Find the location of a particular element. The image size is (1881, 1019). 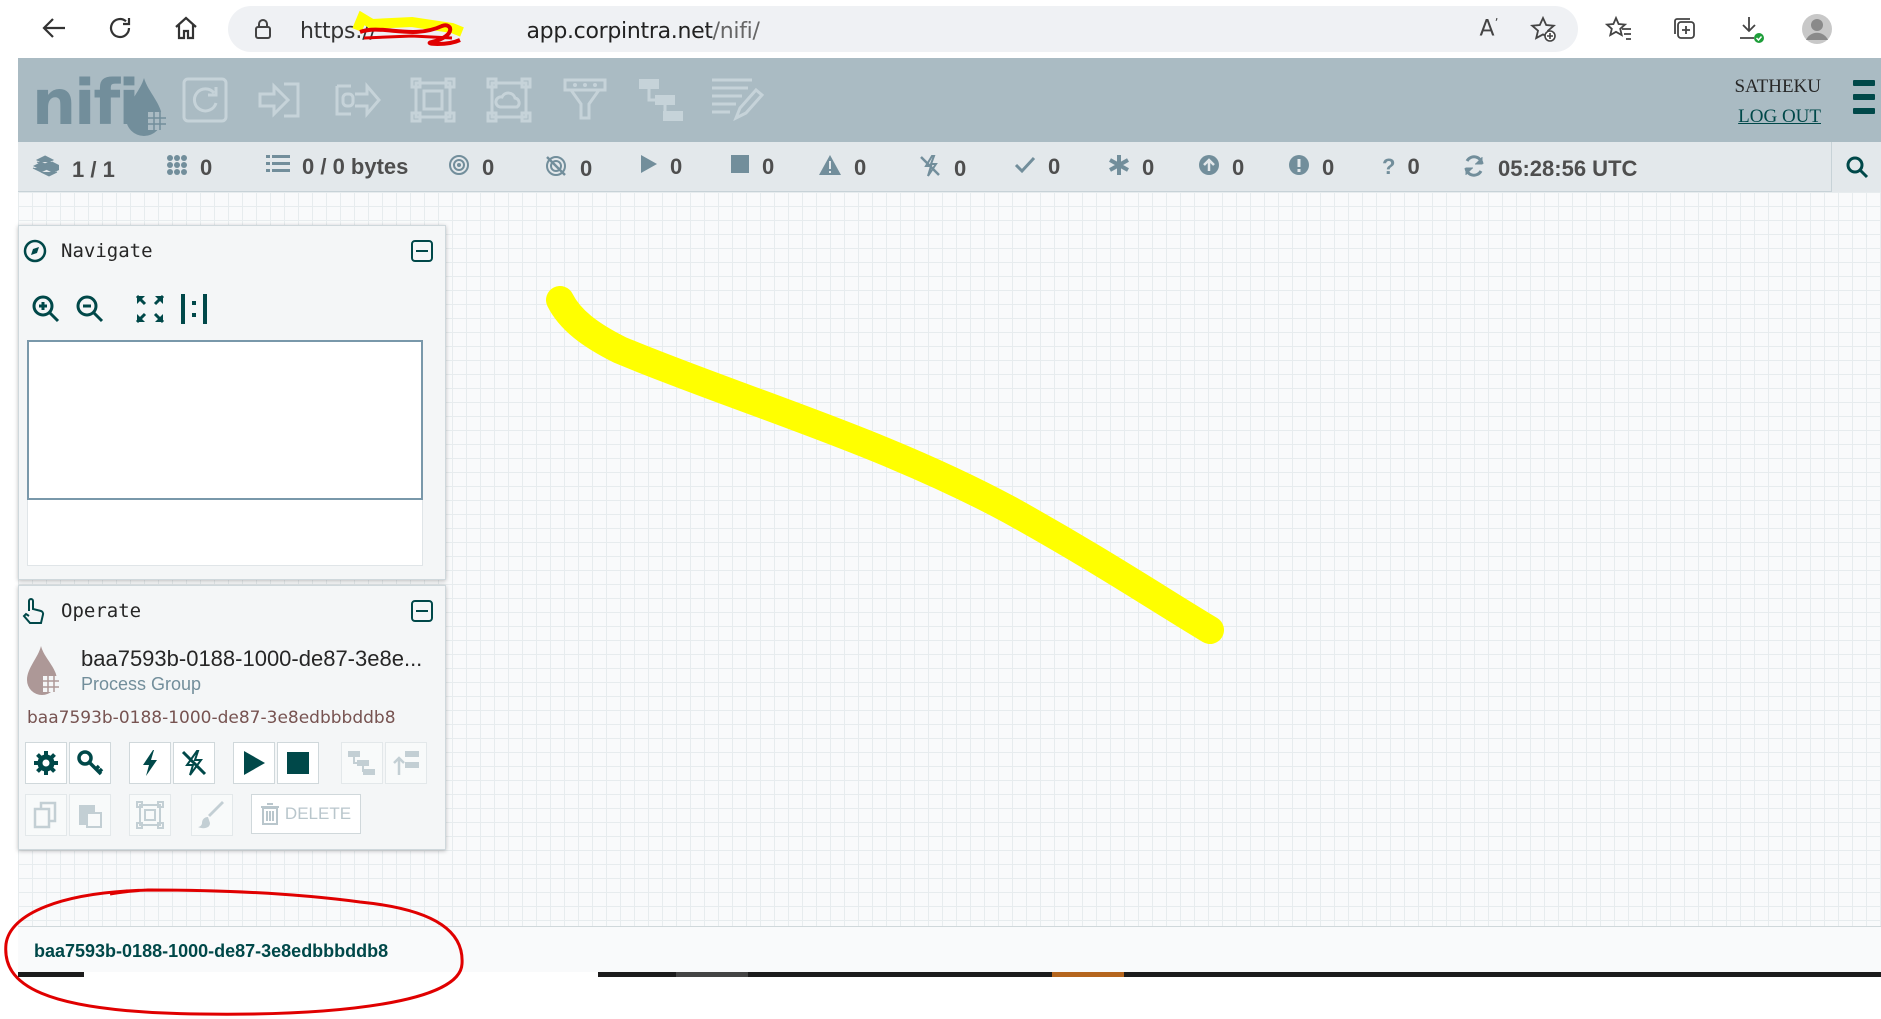

nifi-logo-text: nifi is located at coordinates (86, 102).